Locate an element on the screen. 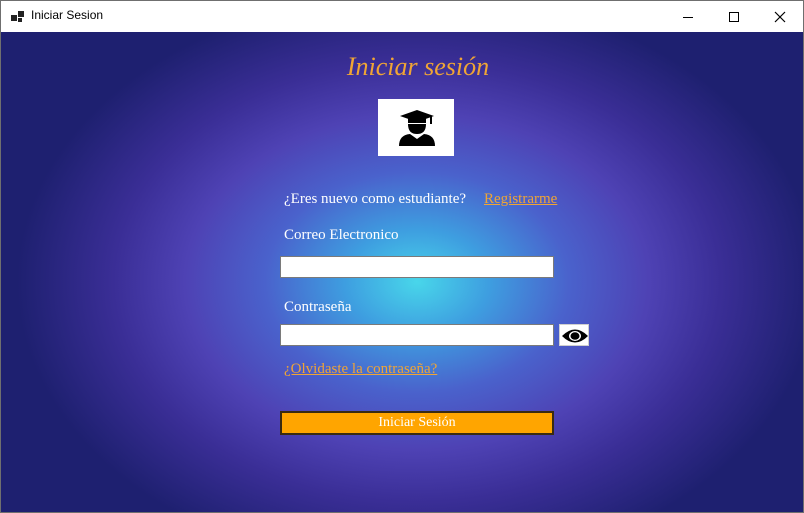 This screenshot has width=804, height=513. graduate-student-icon is located at coordinates (417, 128).